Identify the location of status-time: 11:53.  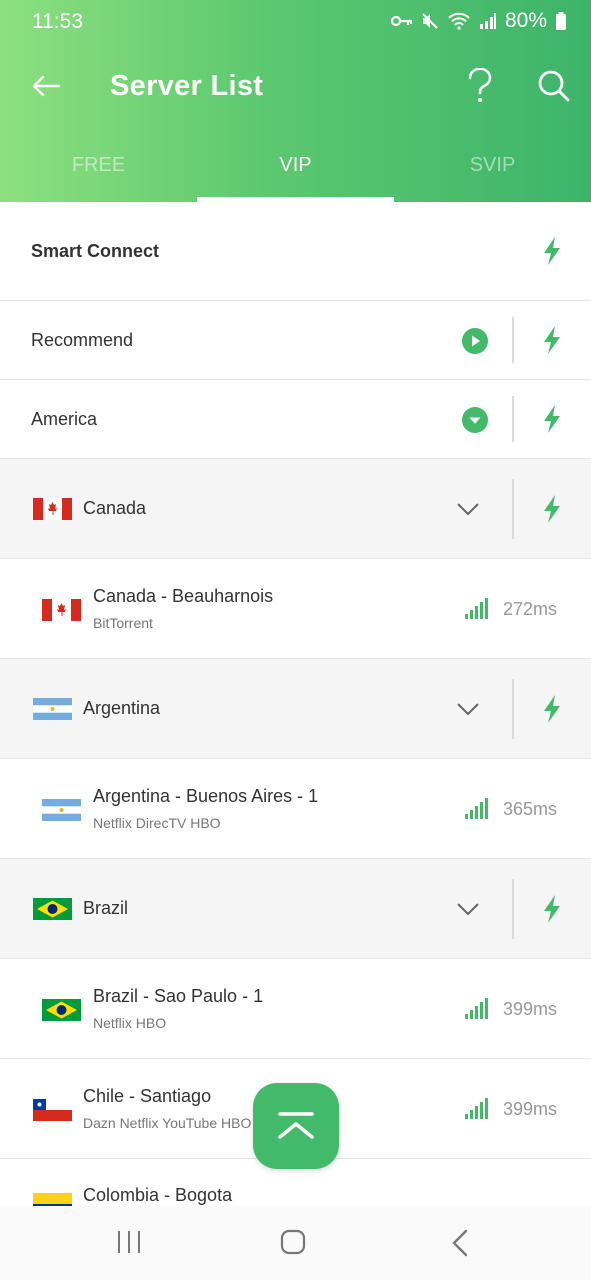
(57, 21).